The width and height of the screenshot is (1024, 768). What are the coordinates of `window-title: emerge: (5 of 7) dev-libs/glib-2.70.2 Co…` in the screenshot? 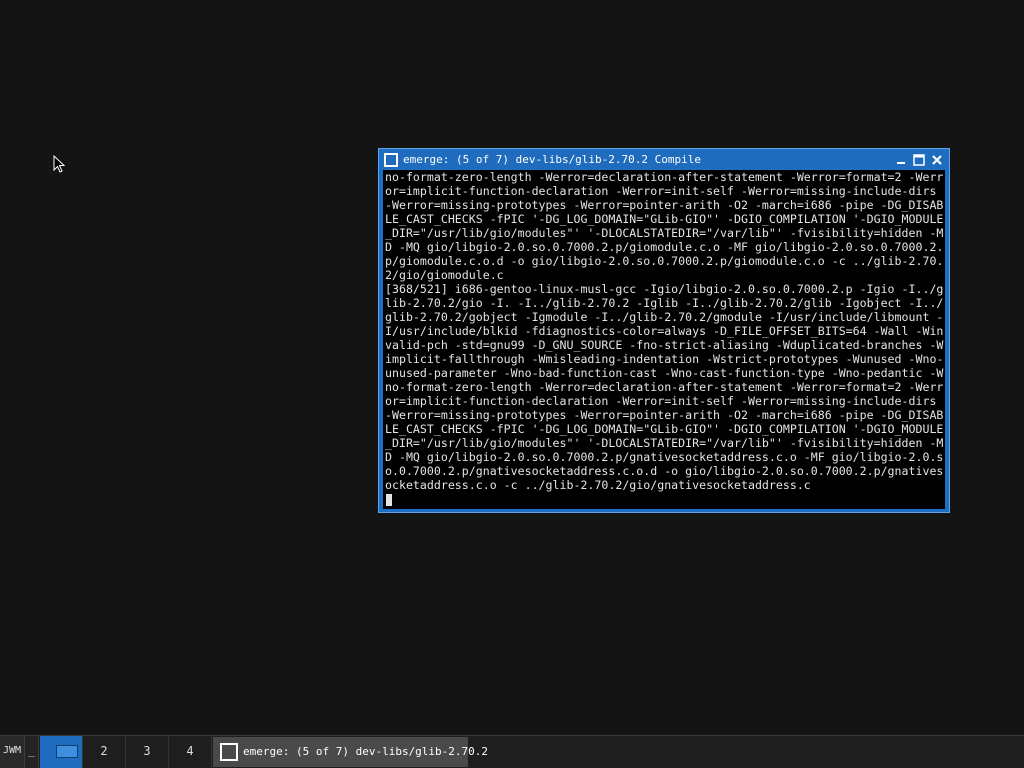 It's located at (552, 159).